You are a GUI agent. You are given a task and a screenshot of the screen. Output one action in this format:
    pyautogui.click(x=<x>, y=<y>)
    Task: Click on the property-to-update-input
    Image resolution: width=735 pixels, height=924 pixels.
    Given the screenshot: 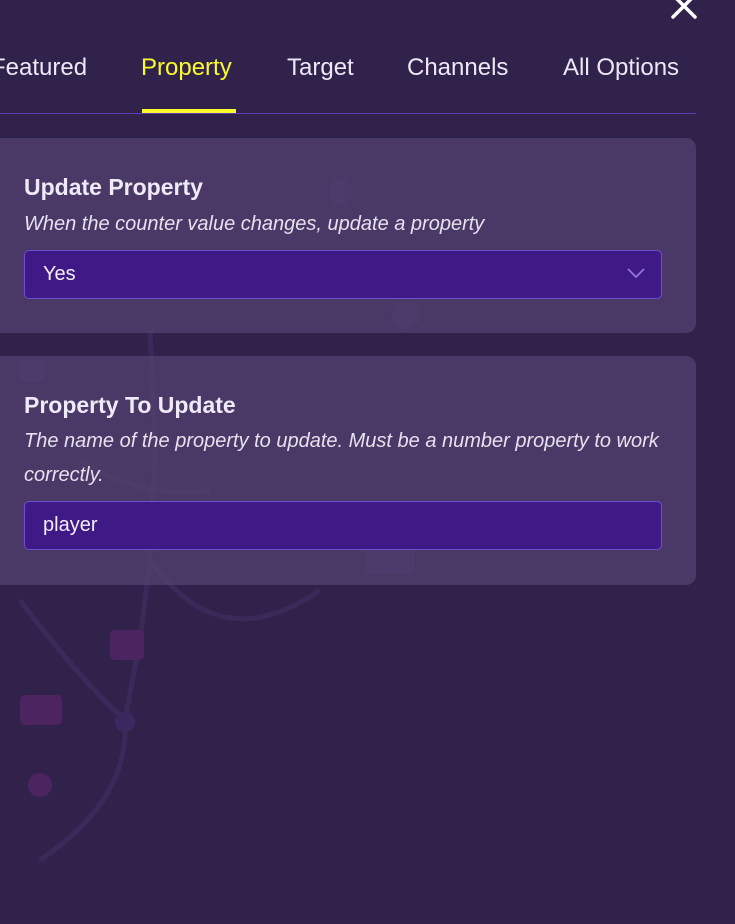 What is the action you would take?
    pyautogui.click(x=343, y=525)
    